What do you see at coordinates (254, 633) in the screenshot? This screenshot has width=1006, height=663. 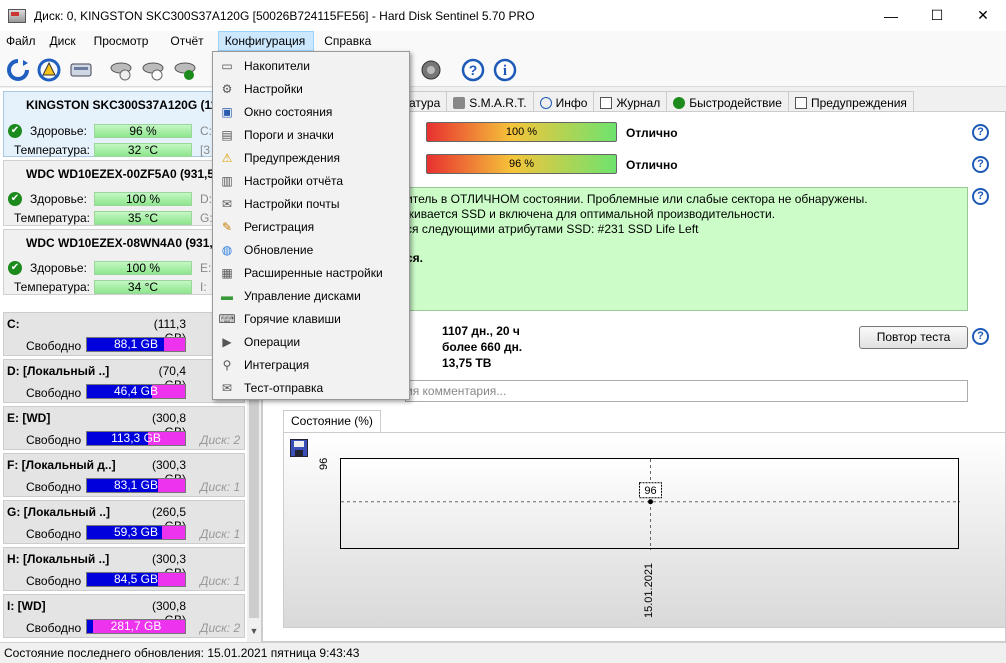 I see `scroll-down-icon: ▼` at bounding box center [254, 633].